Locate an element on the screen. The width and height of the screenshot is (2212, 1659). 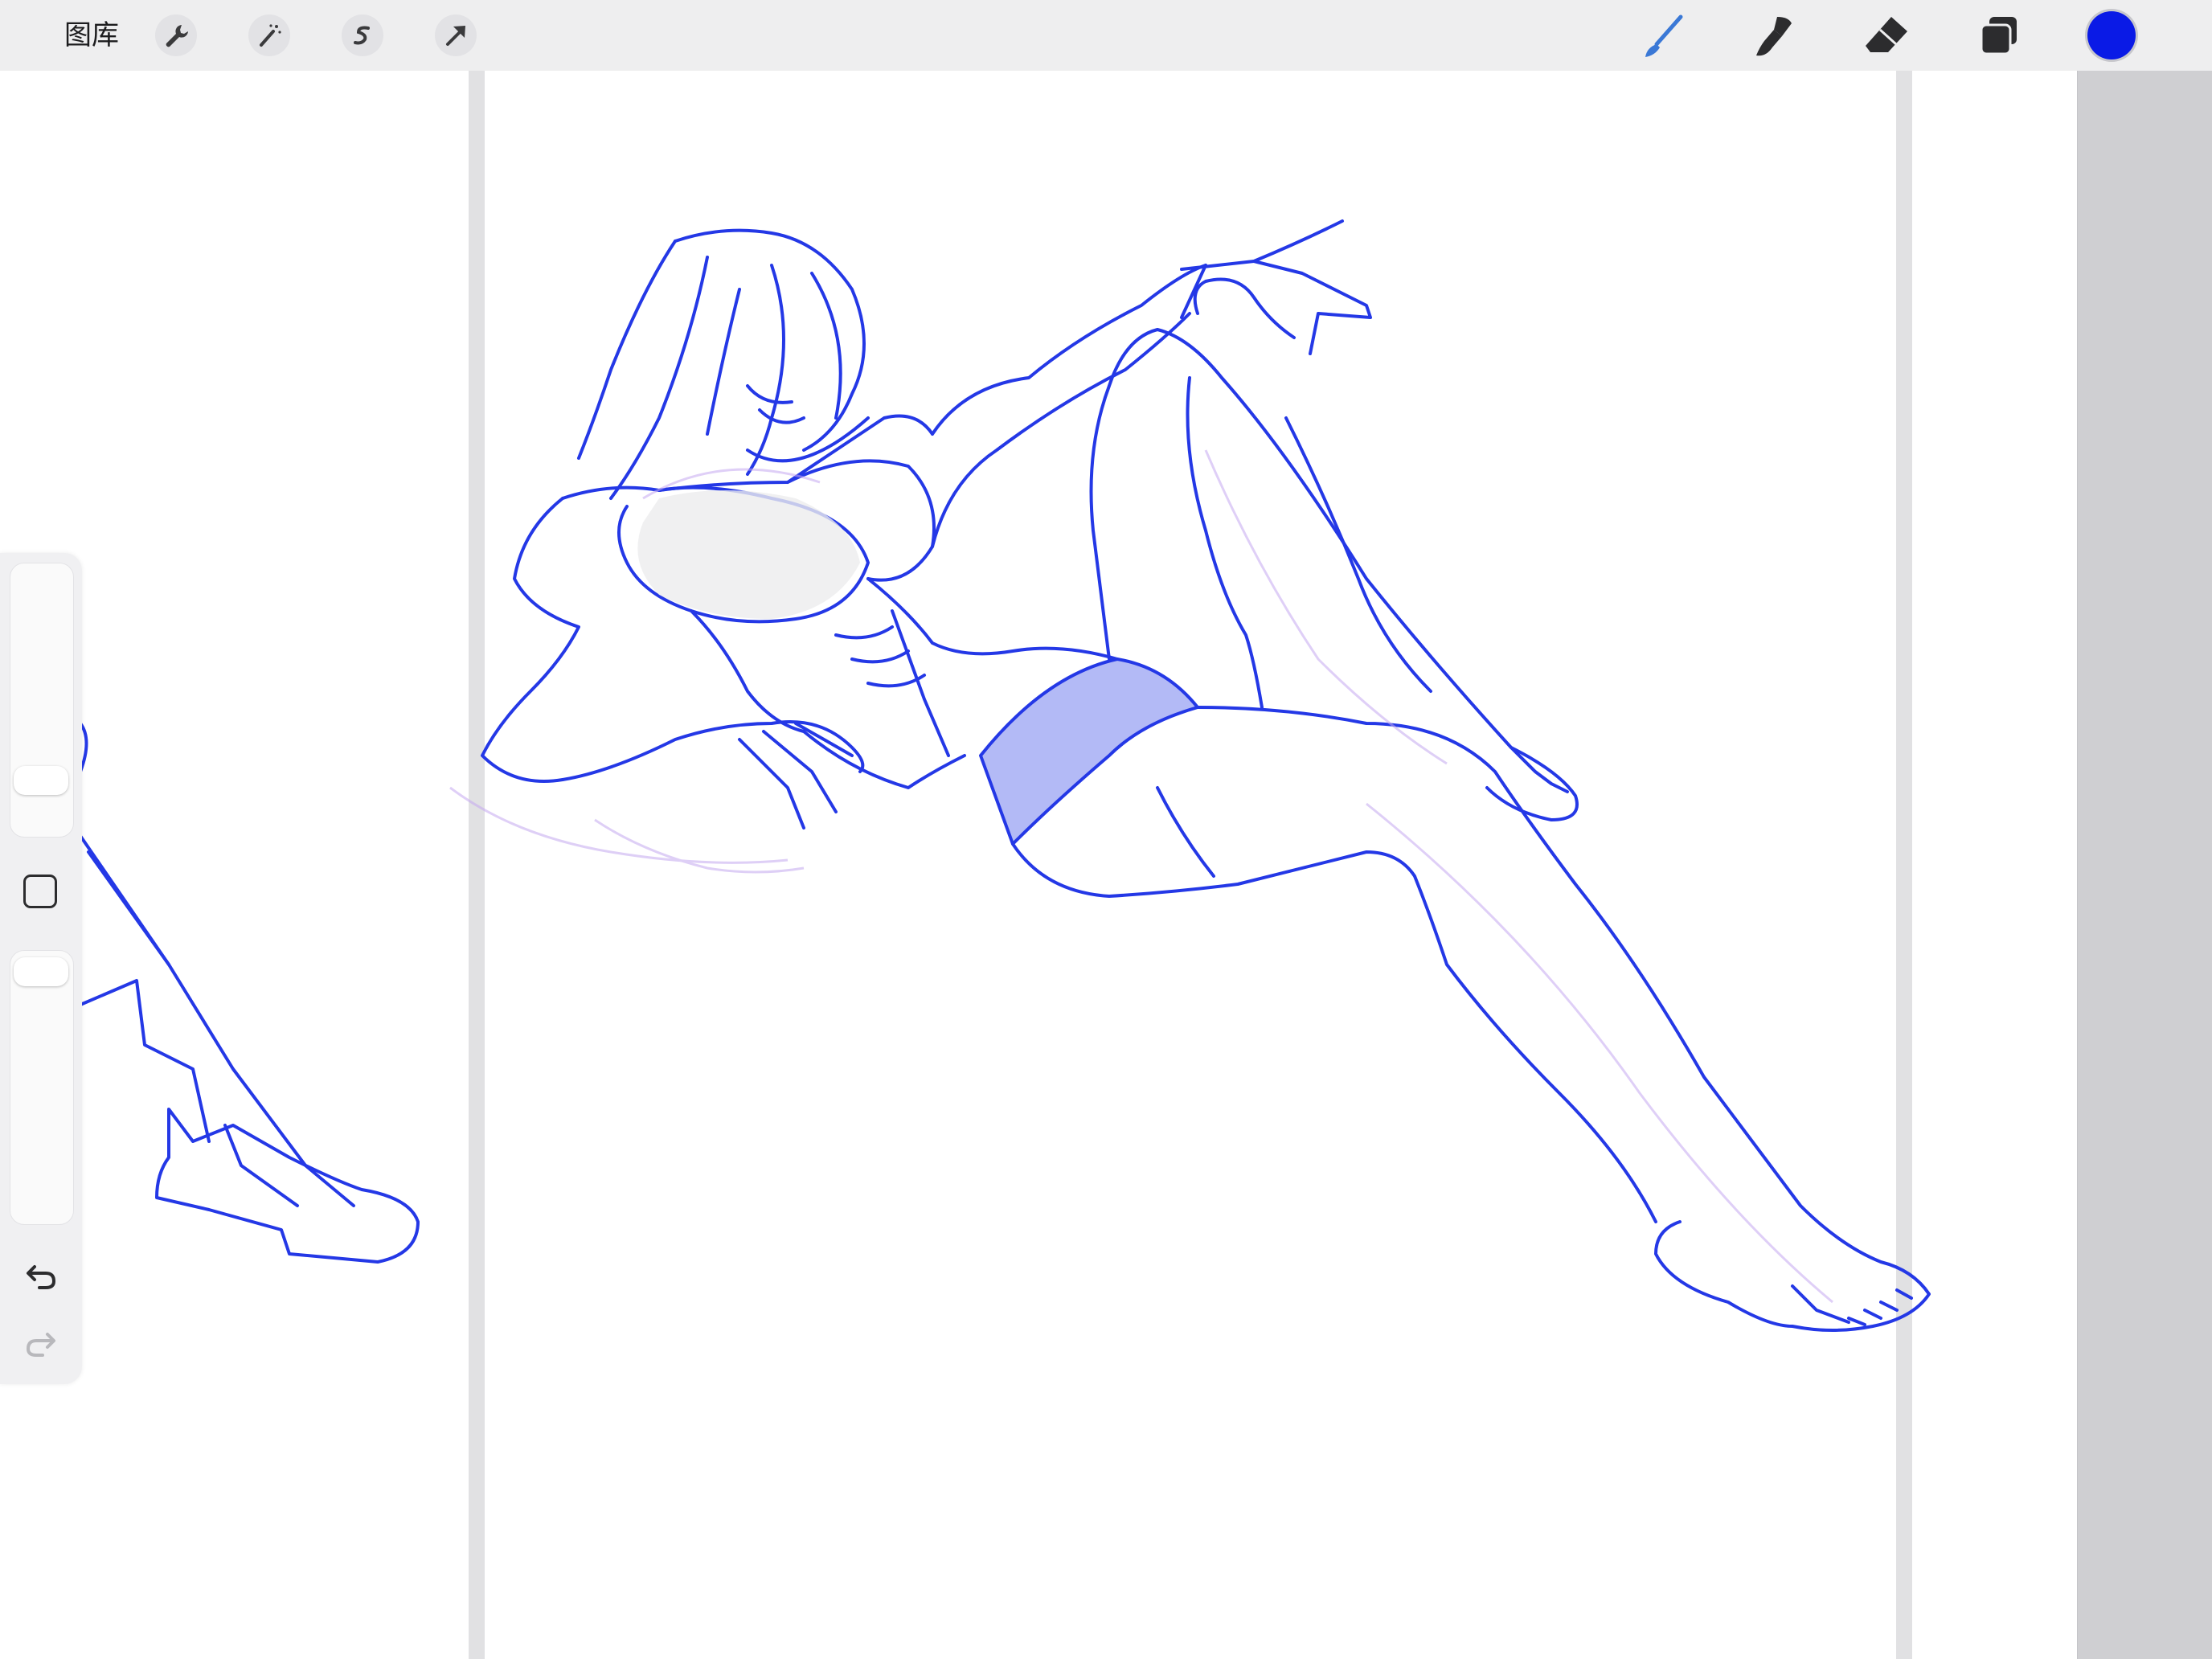
redo-button is located at coordinates (41, 1342).